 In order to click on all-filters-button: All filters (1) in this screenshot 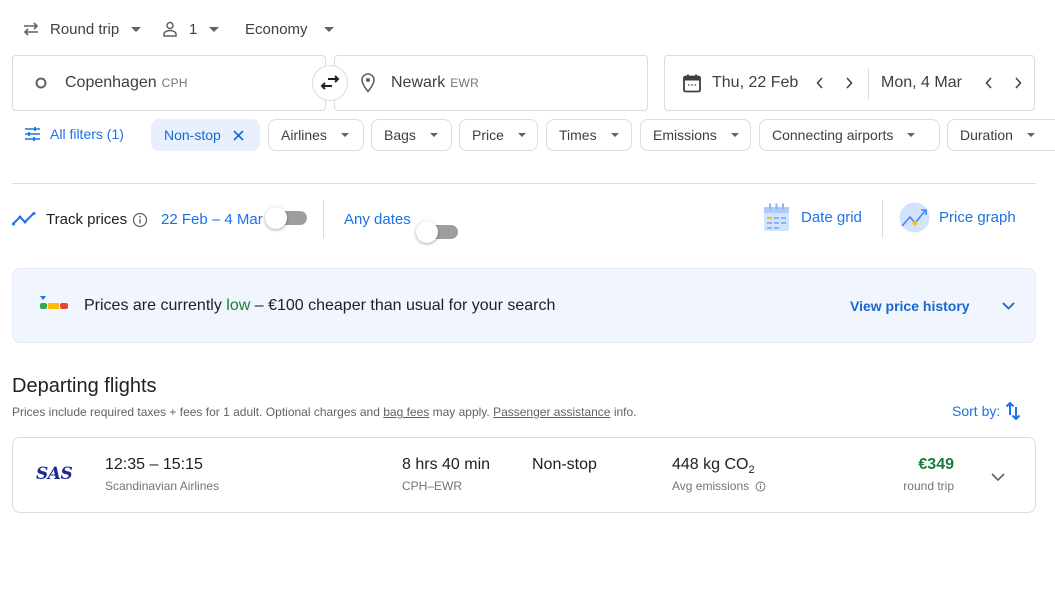, I will do `click(74, 134)`.